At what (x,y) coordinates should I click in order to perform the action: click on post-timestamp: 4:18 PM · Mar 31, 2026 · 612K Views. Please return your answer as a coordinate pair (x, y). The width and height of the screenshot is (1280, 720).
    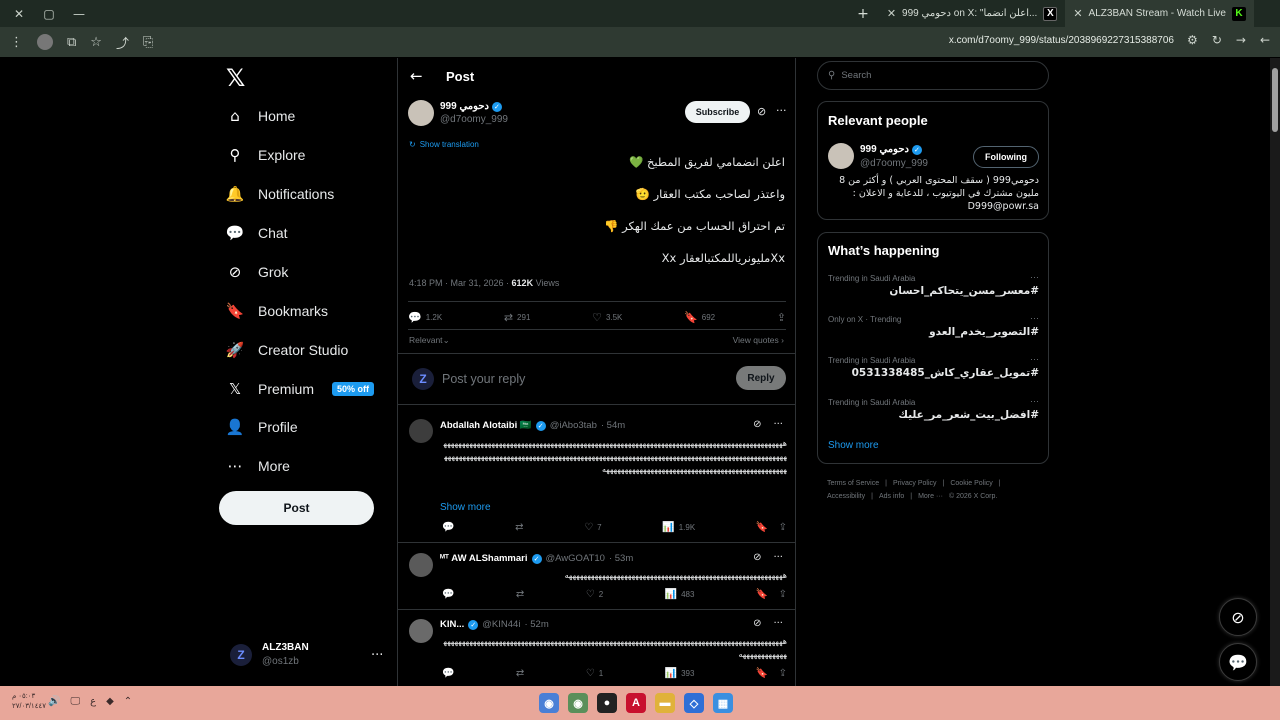
    Looking at the image, I should click on (484, 283).